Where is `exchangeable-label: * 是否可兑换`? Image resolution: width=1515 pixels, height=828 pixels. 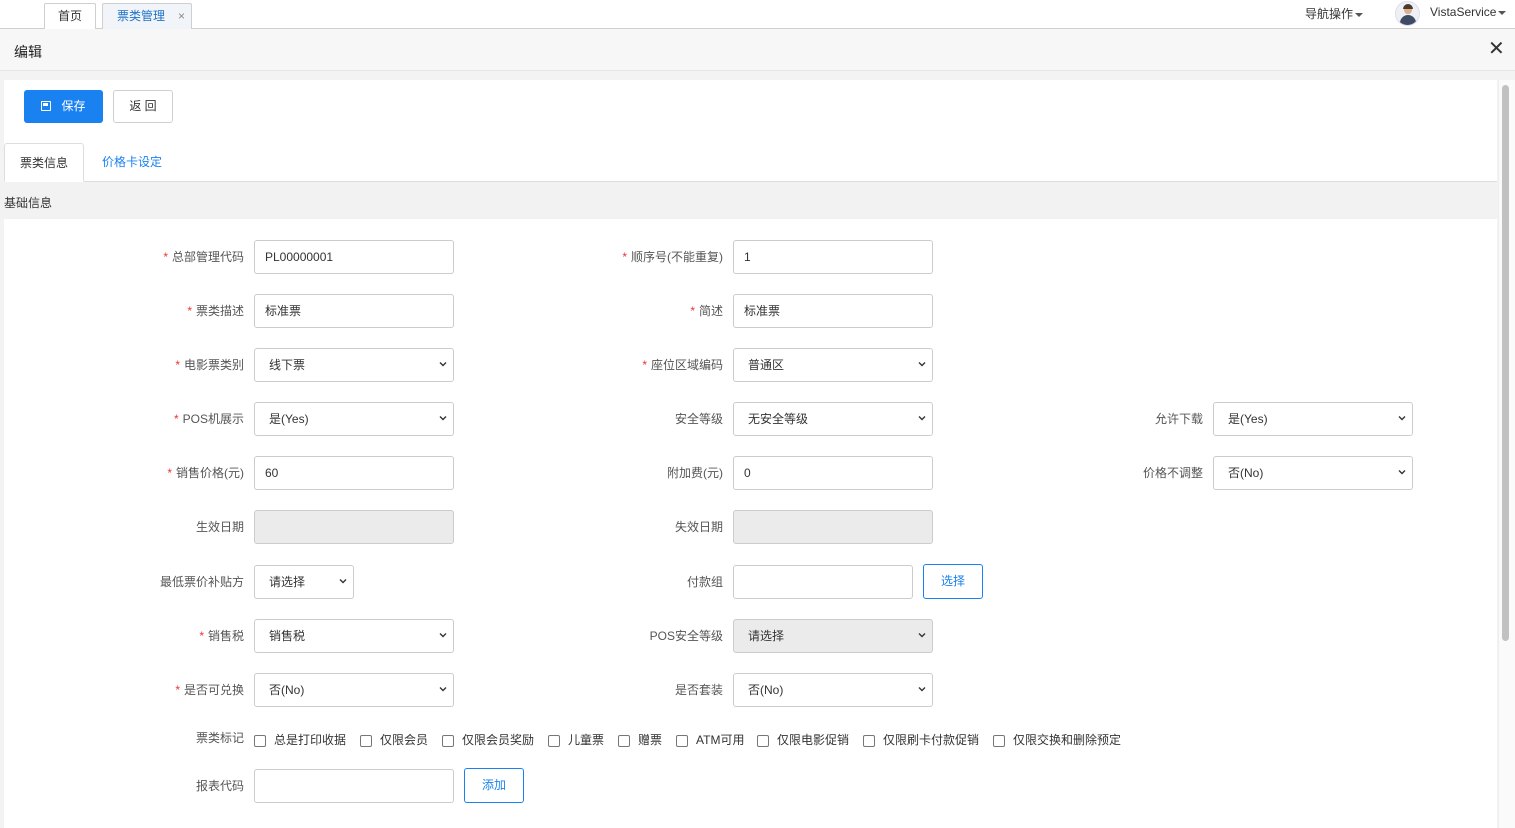 exchangeable-label: * 是否可兑换 is located at coordinates (209, 690).